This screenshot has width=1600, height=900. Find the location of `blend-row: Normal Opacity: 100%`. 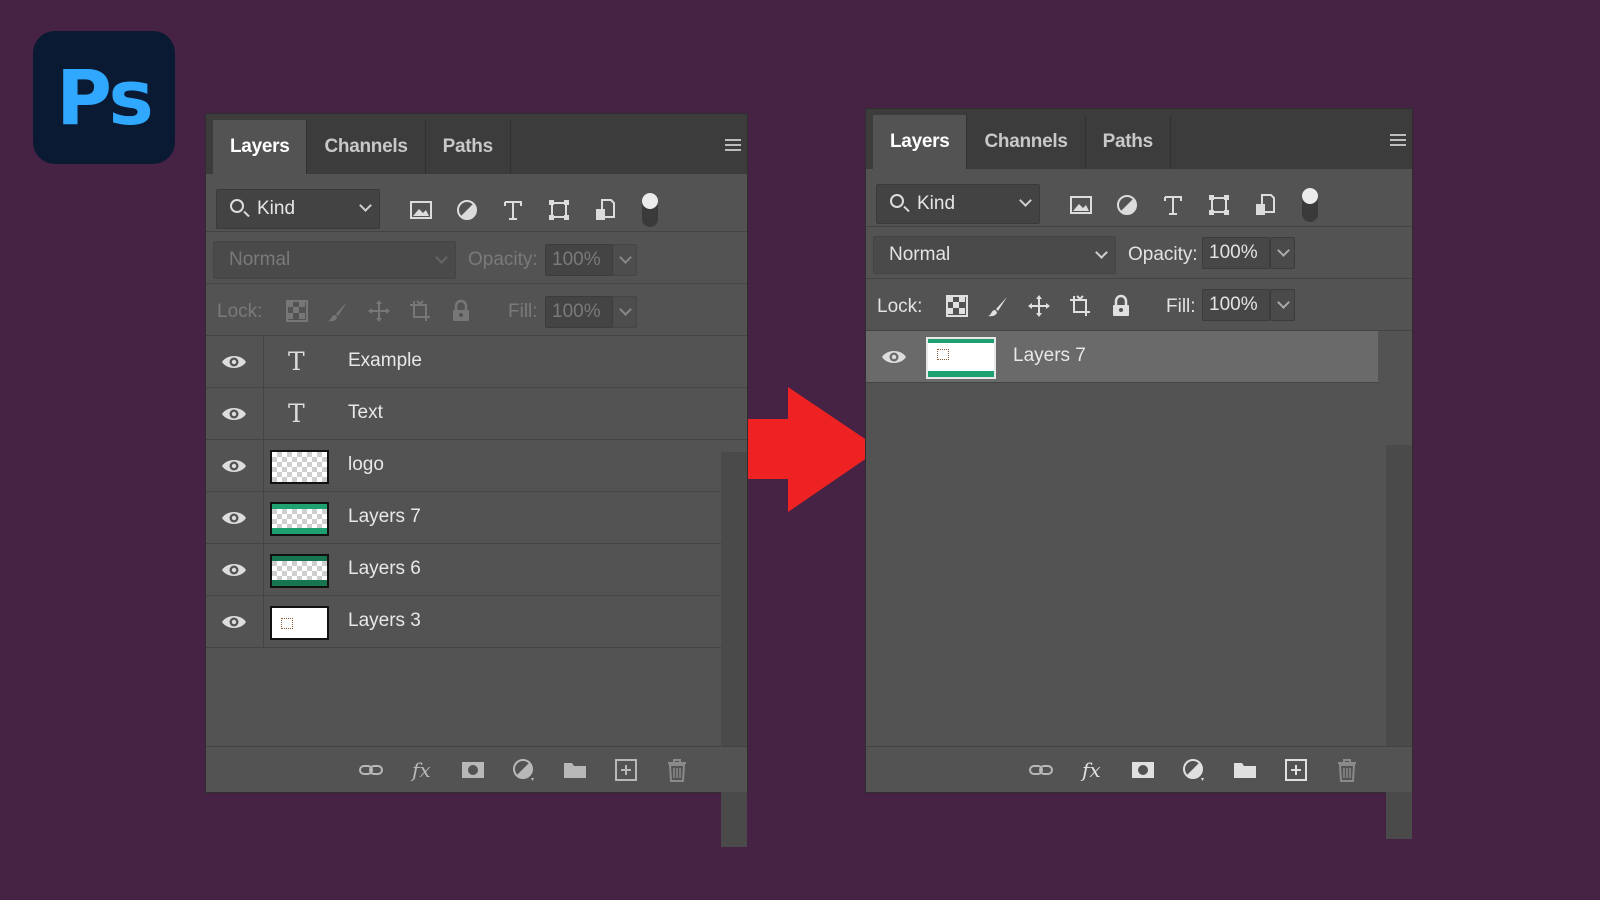

blend-row: Normal Opacity: 100% is located at coordinates (1139, 253).